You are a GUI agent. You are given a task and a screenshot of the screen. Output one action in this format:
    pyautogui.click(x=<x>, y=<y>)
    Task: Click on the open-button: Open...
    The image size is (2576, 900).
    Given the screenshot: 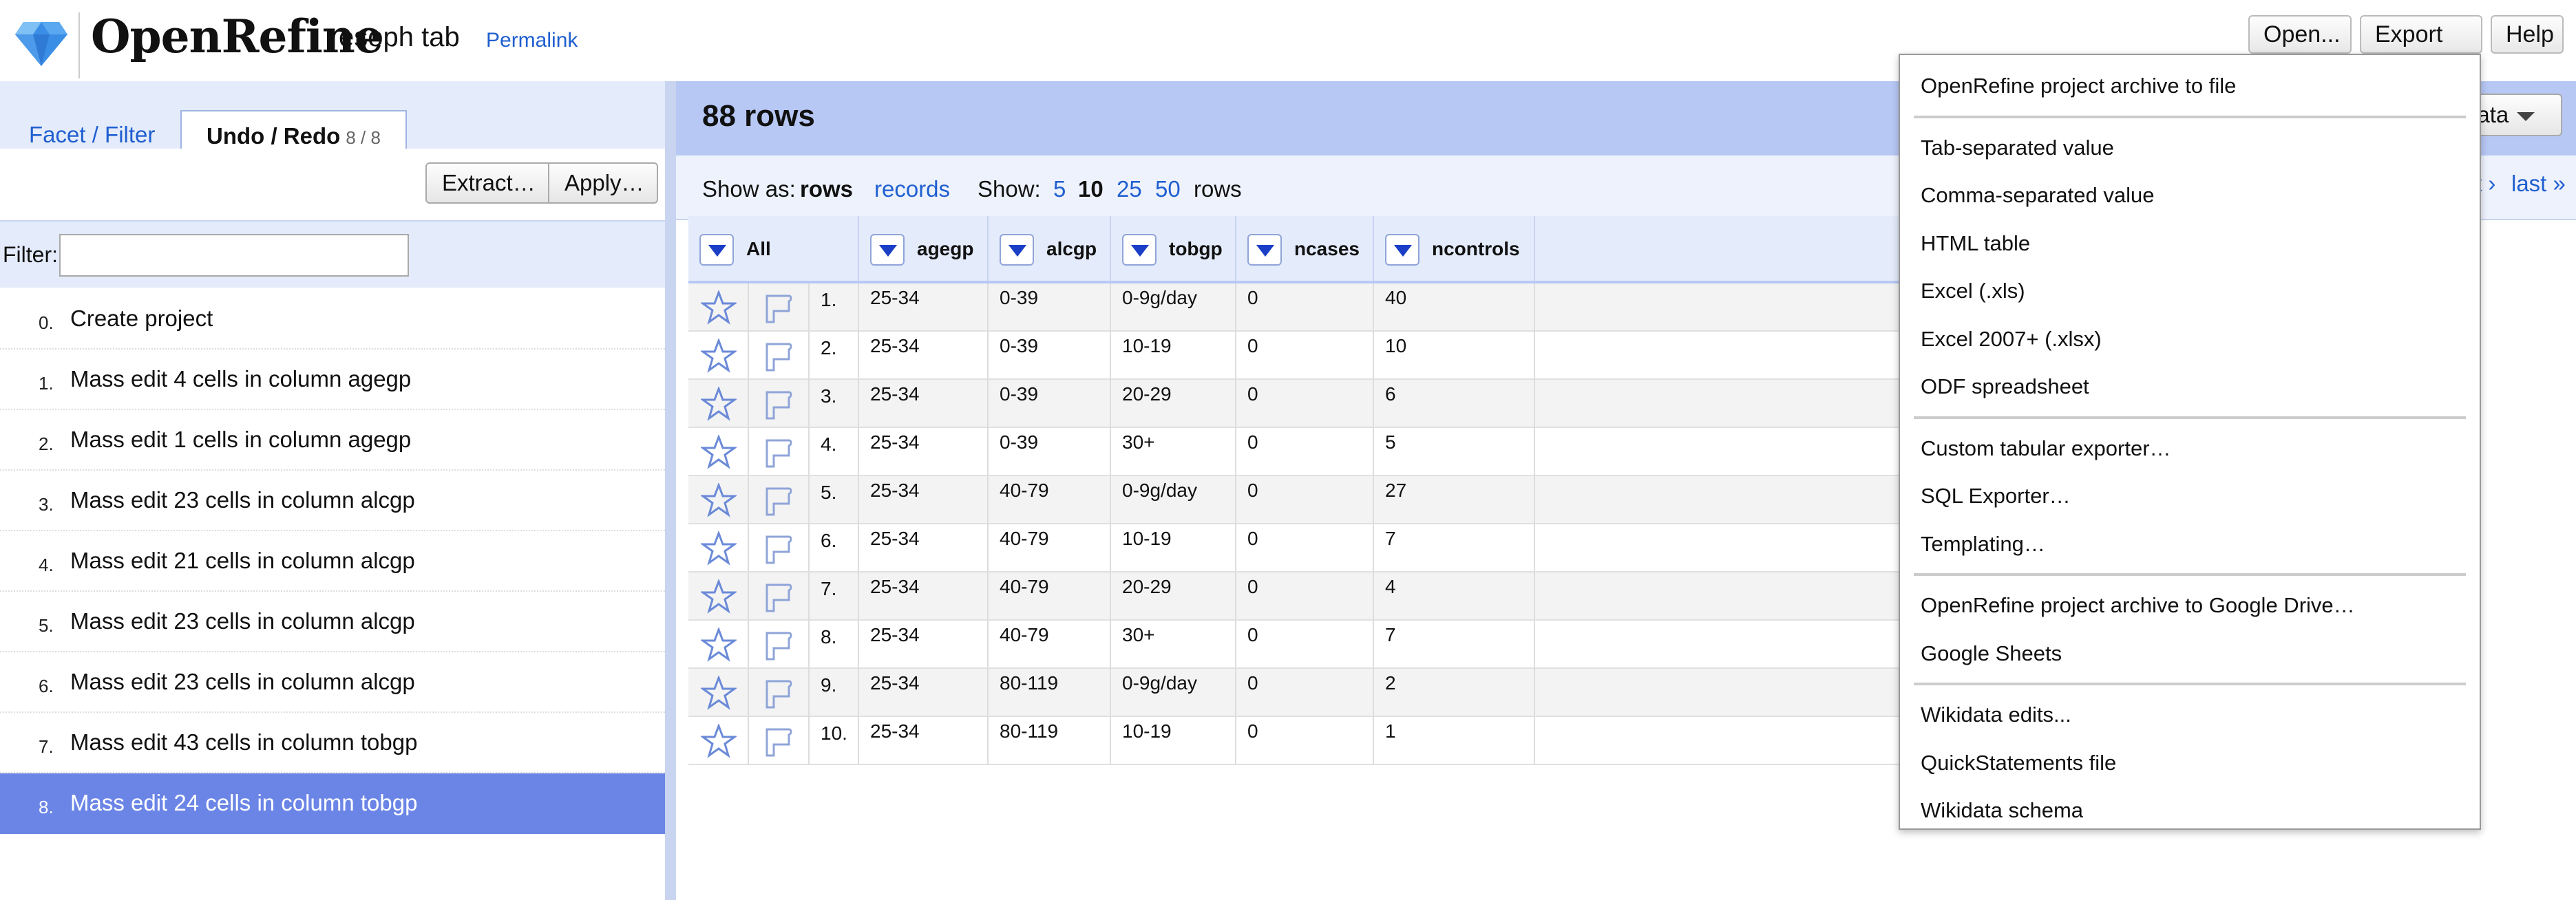 What is the action you would take?
    pyautogui.click(x=2300, y=34)
    